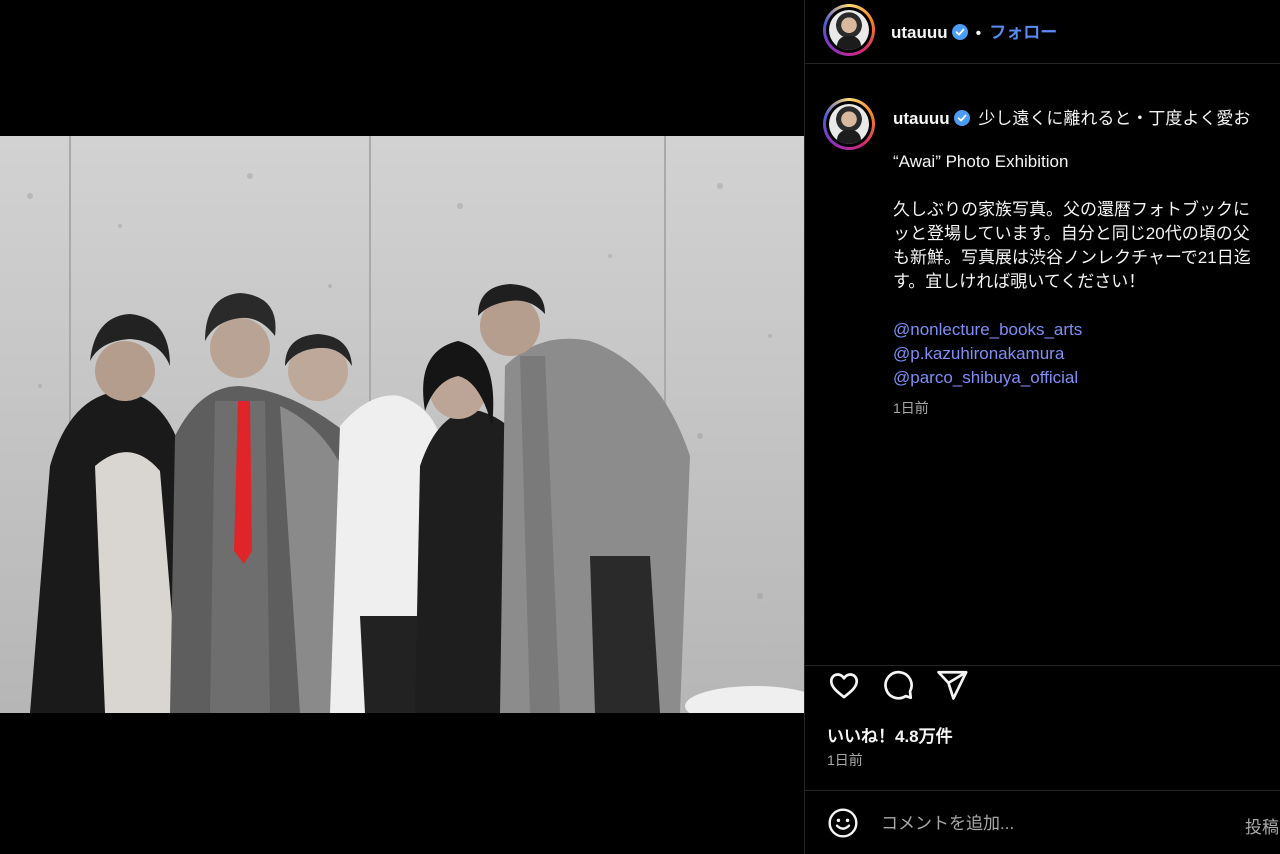 The height and width of the screenshot is (854, 1280). Describe the element at coordinates (981, 161) in the screenshot. I see `caption-line: “Awai” Photo Exhibition` at that location.